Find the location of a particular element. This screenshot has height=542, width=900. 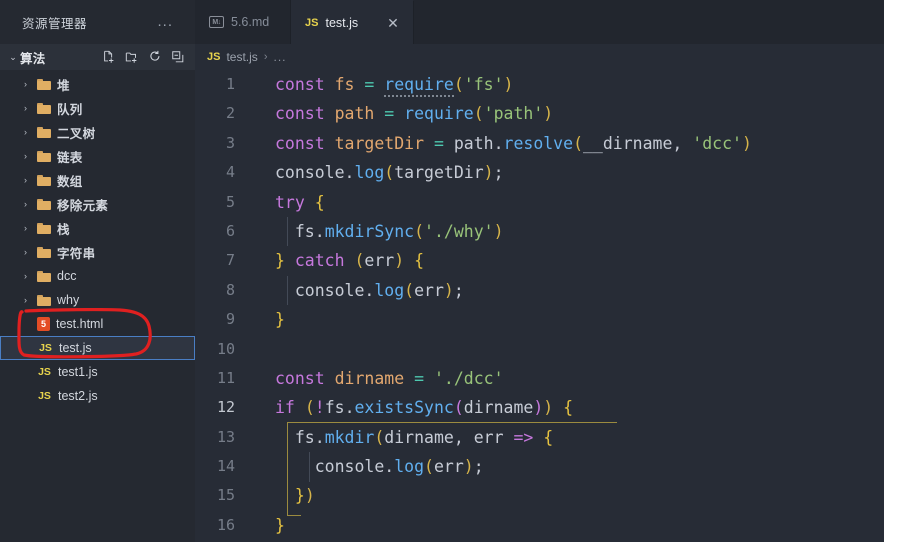

code-line: 5 try { is located at coordinates (539, 202).